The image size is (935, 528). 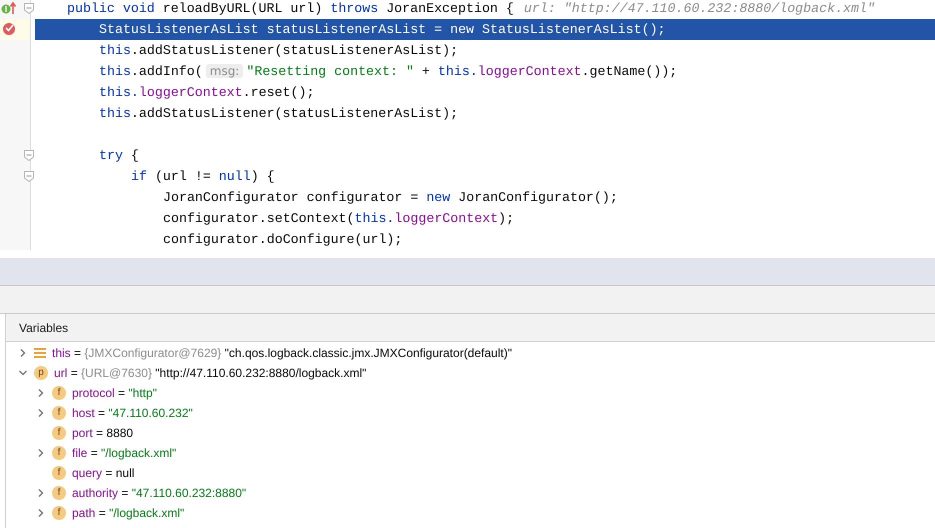 I want to click on variable-text: query = null, so click(x=103, y=473).